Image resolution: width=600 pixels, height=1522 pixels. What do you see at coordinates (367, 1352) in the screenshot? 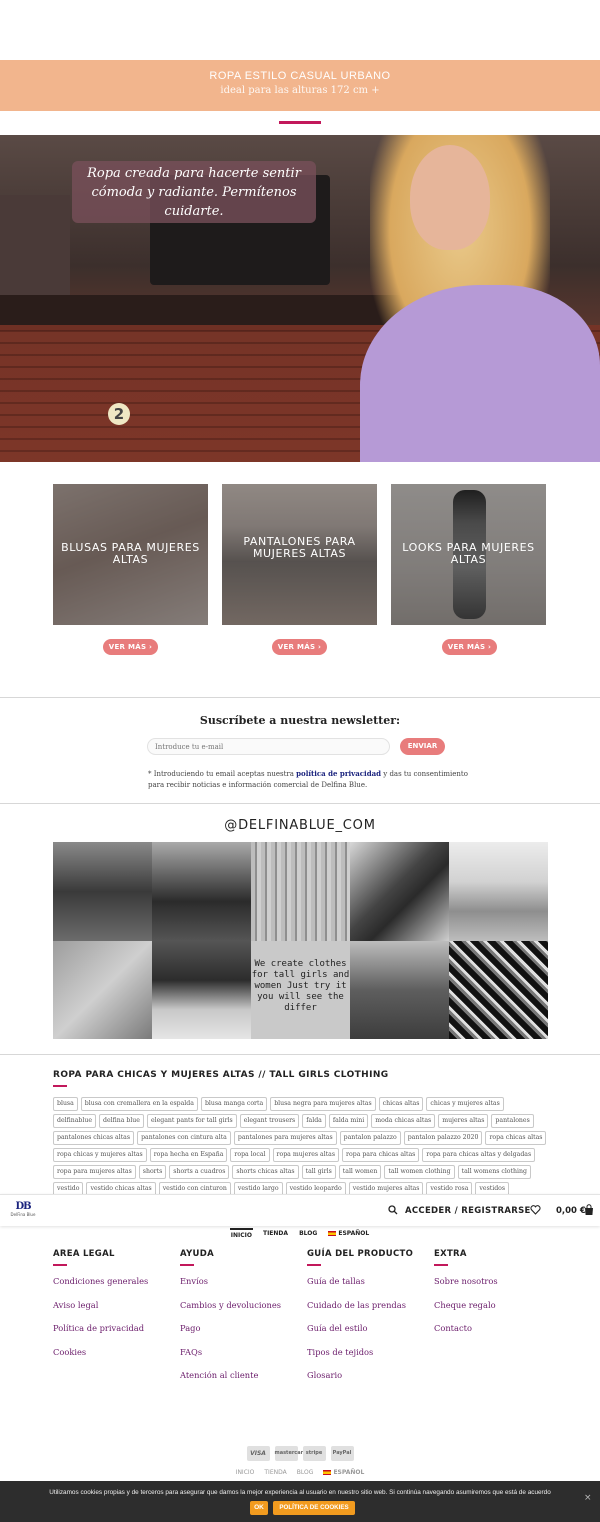
I see `footer-link: Tipos de tejidos` at bounding box center [367, 1352].